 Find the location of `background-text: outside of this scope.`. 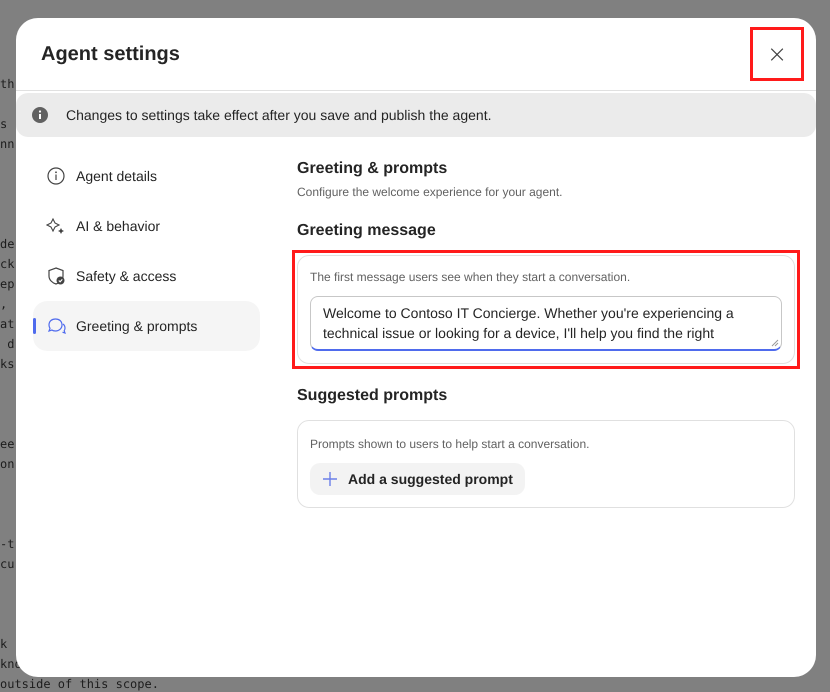

background-text: outside of this scope. is located at coordinates (79, 684).